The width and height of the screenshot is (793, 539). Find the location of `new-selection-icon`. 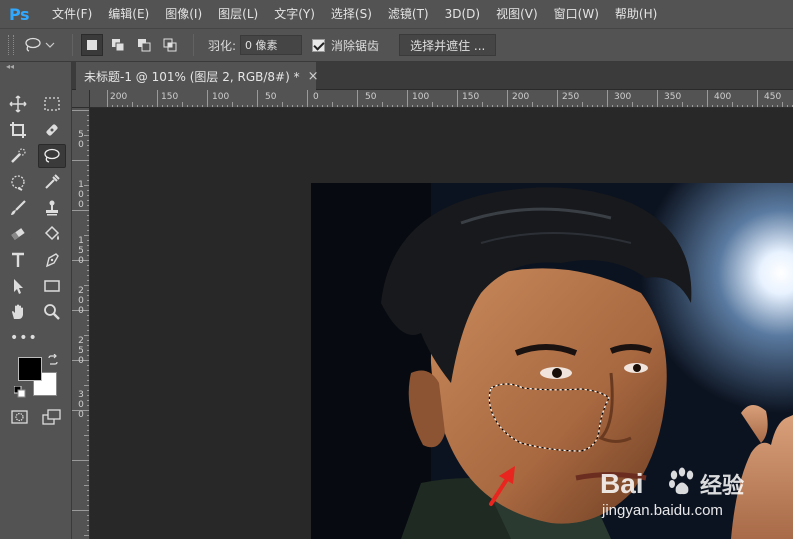

new-selection-icon is located at coordinates (92, 45).